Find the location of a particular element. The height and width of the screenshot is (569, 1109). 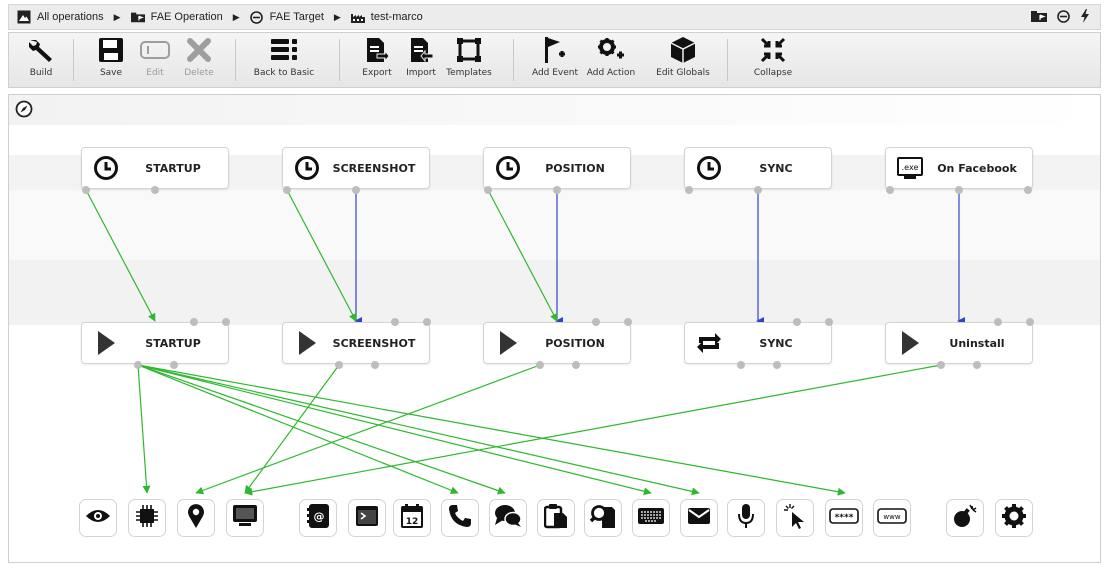

action-node-startup: STARTUP is located at coordinates (155, 343).